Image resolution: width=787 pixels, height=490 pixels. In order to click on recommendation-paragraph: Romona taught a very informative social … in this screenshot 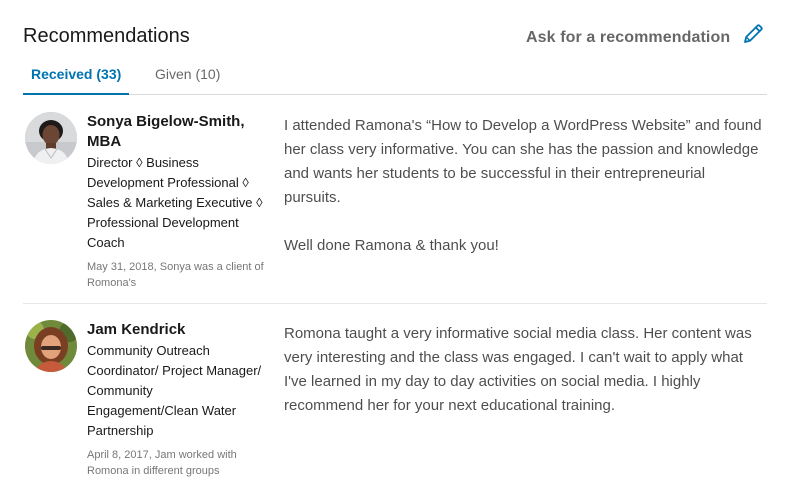, I will do `click(518, 369)`.